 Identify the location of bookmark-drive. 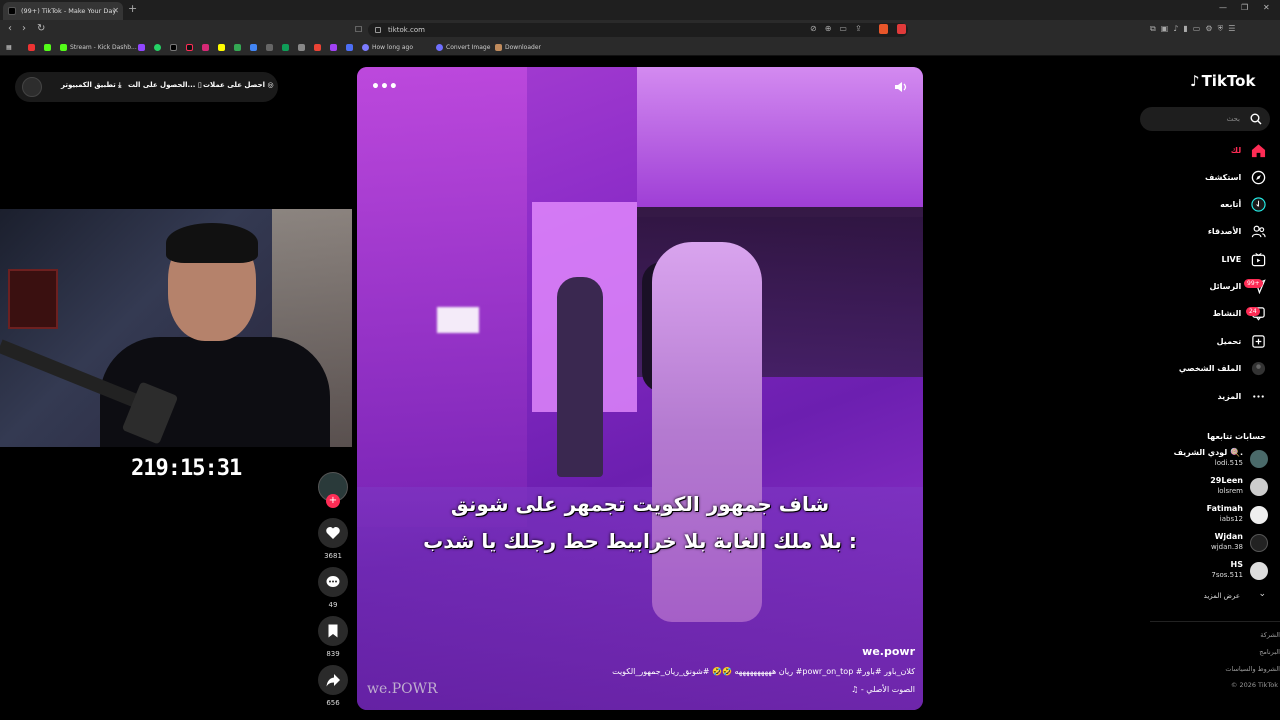
(239, 48).